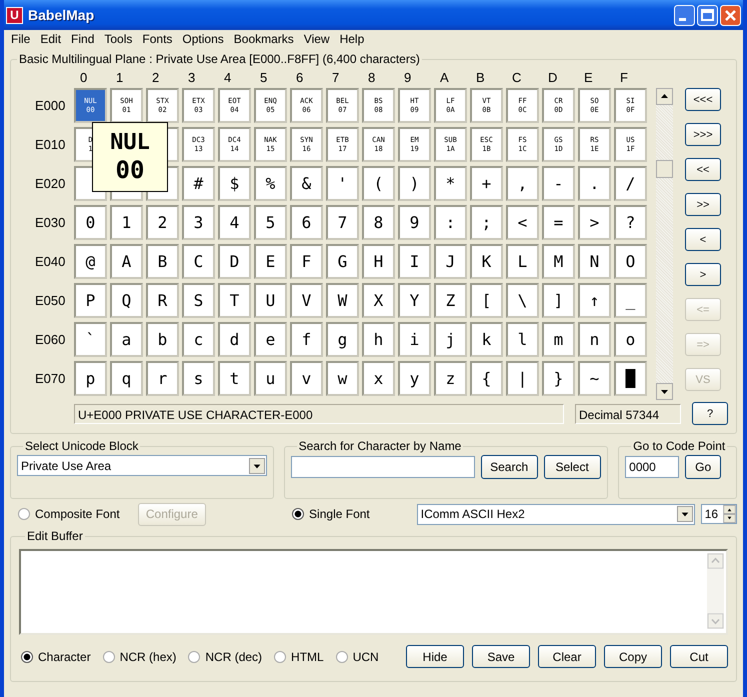 This screenshot has width=747, height=697. What do you see at coordinates (225, 657) in the screenshot?
I see `output-format-radio: NCR (dec)` at bounding box center [225, 657].